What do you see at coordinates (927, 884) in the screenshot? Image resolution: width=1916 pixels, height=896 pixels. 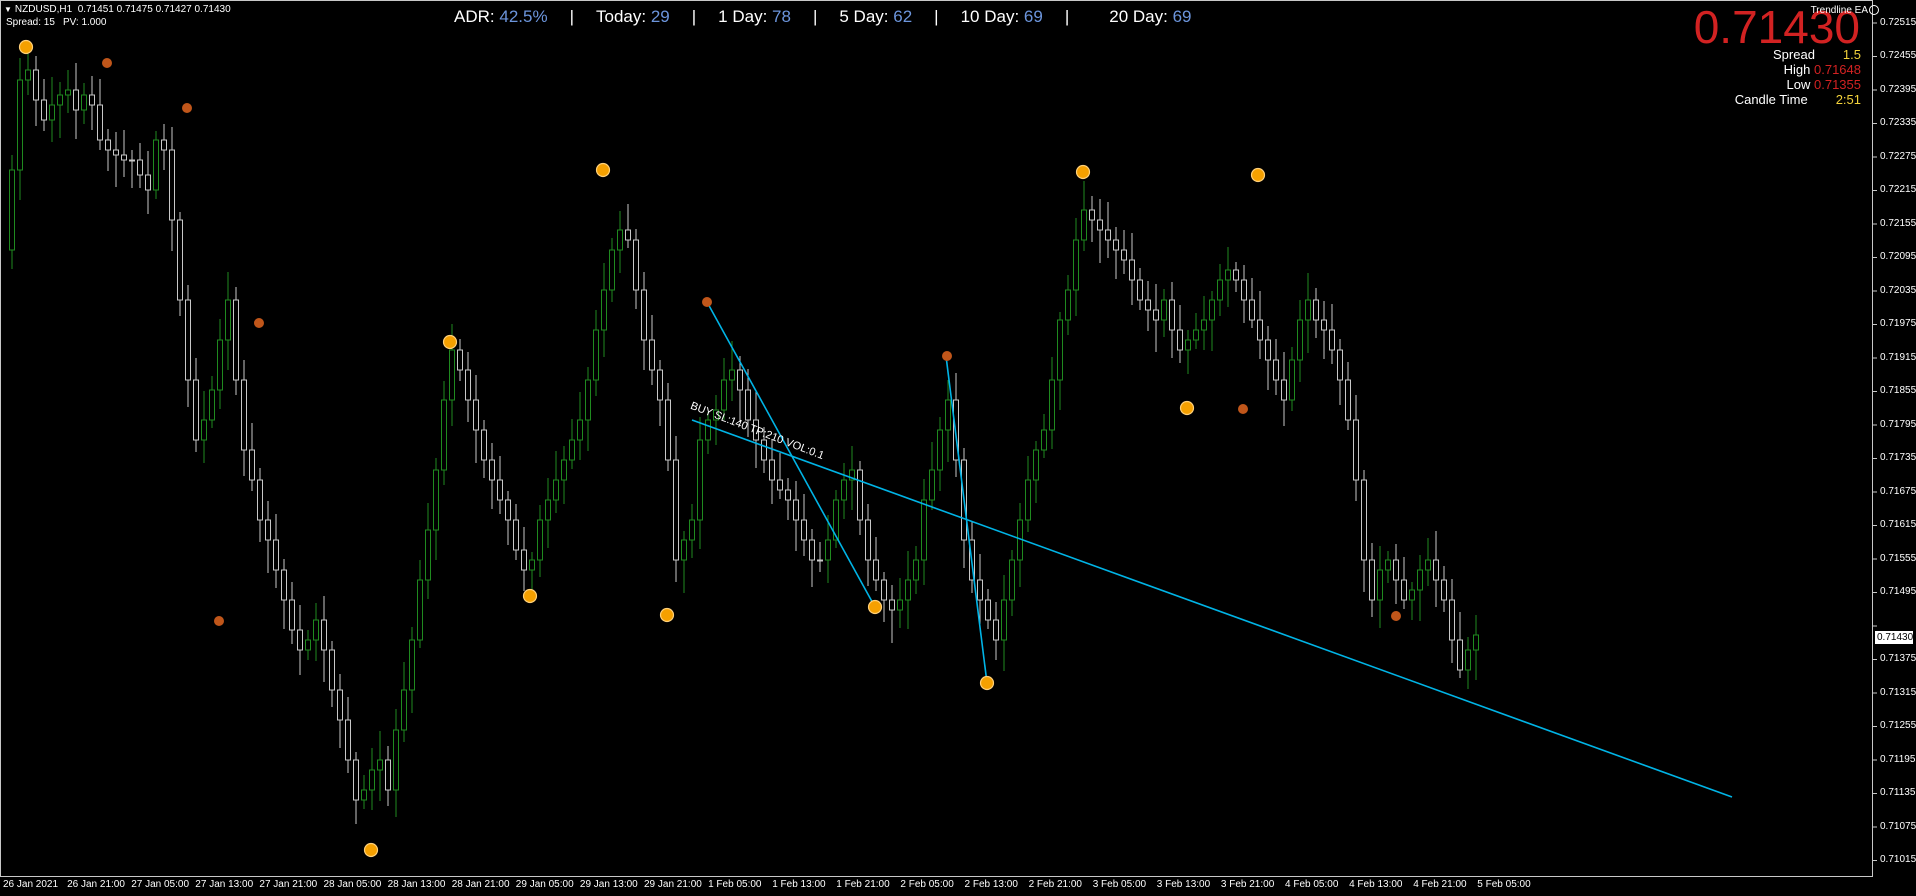 I see `time-axis-label: 2 Feb 05:00` at bounding box center [927, 884].